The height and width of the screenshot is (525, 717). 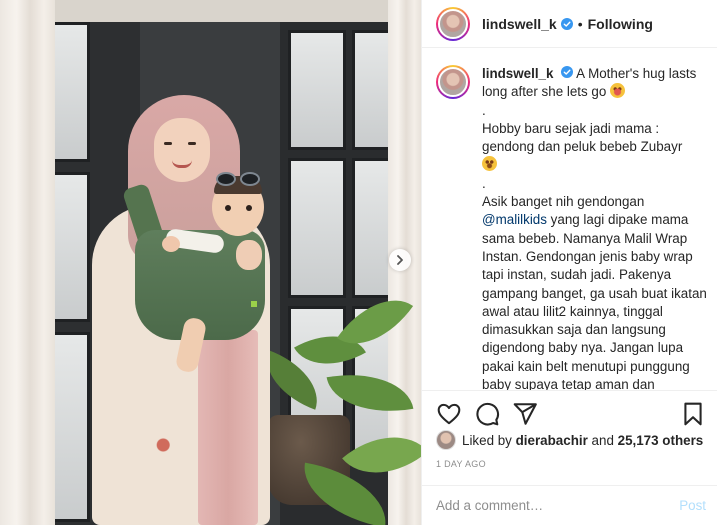 What do you see at coordinates (525, 414) in the screenshot?
I see `paper-plane-icon` at bounding box center [525, 414].